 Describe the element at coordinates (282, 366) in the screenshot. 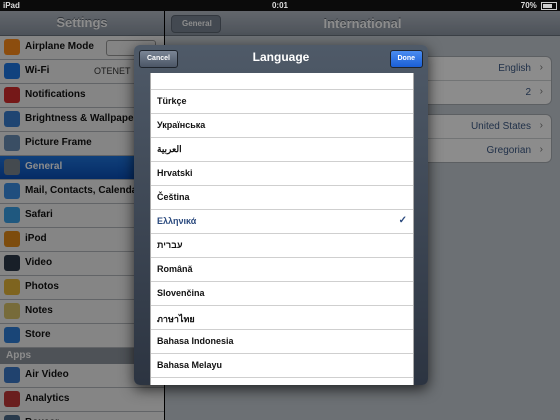

I see `language-option: Bahasa Melayu` at that location.